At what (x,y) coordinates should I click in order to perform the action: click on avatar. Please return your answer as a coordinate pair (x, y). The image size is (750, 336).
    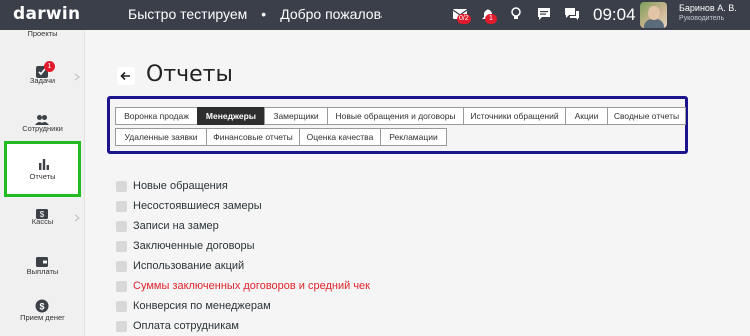
    Looking at the image, I should click on (653, 15).